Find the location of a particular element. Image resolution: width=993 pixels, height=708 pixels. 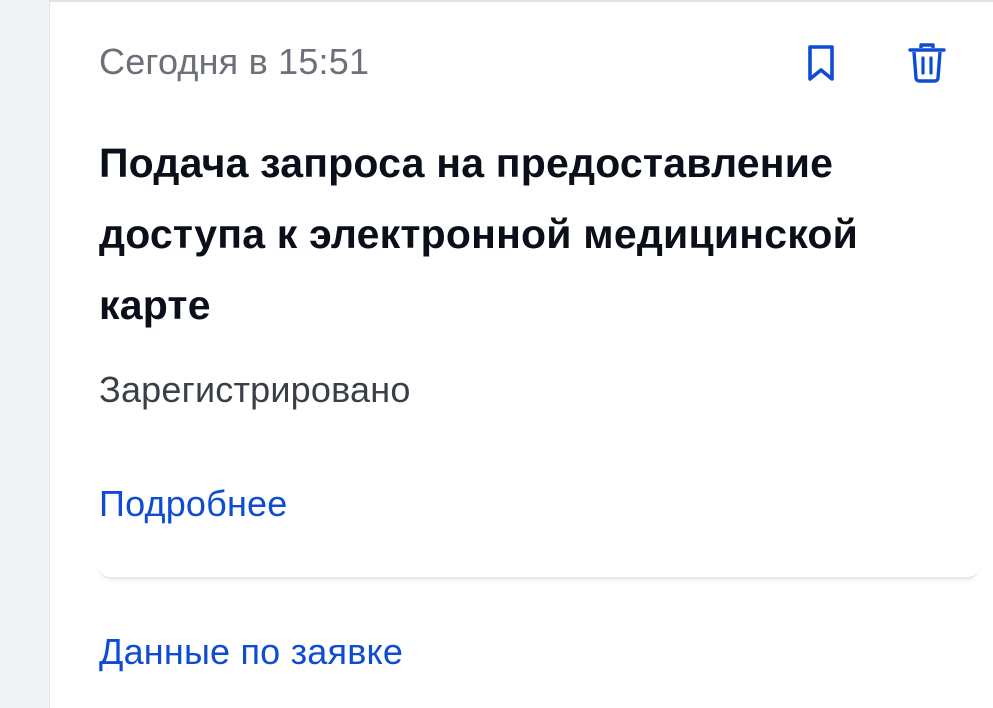

trash-icon is located at coordinates (927, 63).